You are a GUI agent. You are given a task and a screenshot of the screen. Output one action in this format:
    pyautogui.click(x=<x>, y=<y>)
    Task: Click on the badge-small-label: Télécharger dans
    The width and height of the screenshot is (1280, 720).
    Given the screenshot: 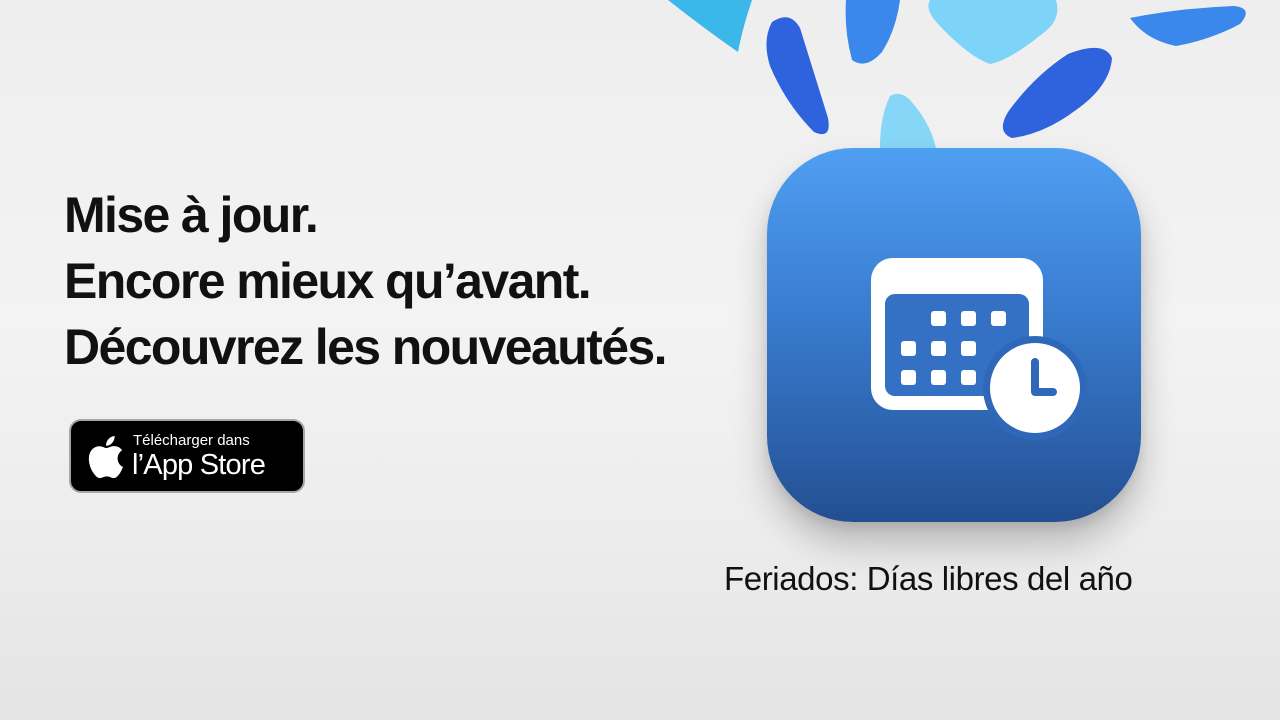 What is the action you would take?
    pyautogui.click(x=191, y=440)
    